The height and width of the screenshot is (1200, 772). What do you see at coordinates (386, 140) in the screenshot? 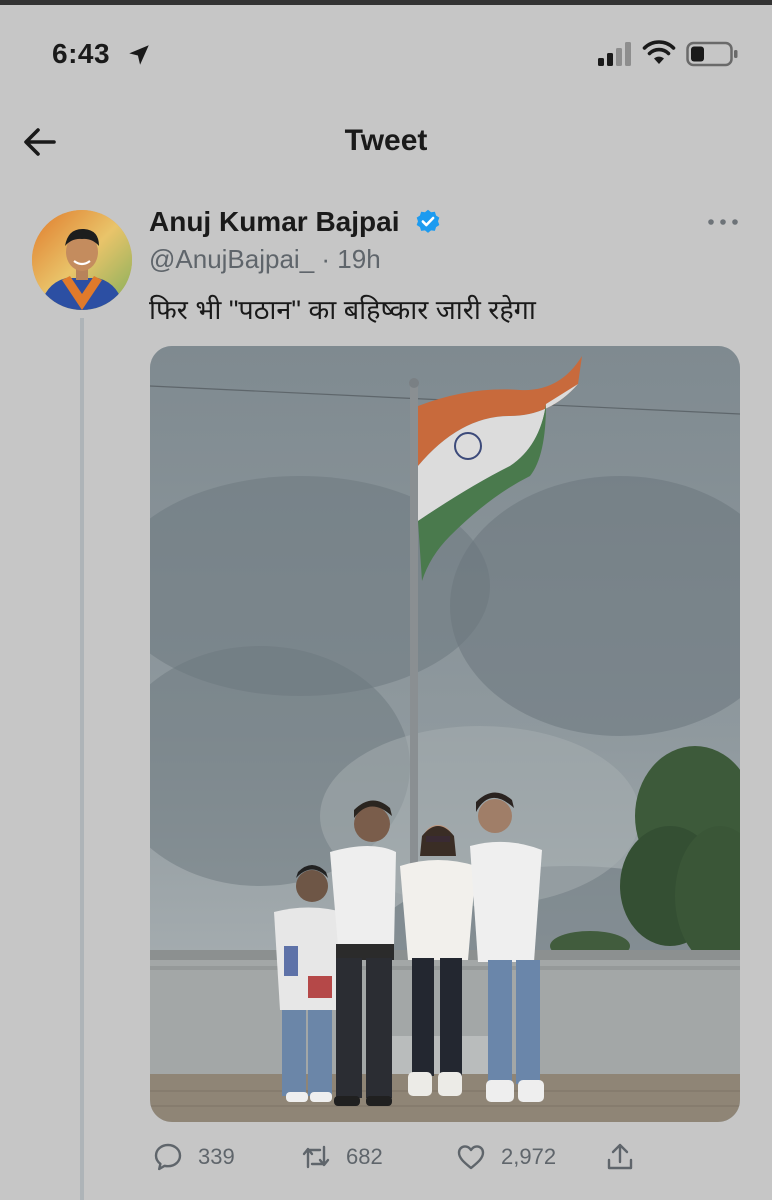
I see `page-title: Tweet` at bounding box center [386, 140].